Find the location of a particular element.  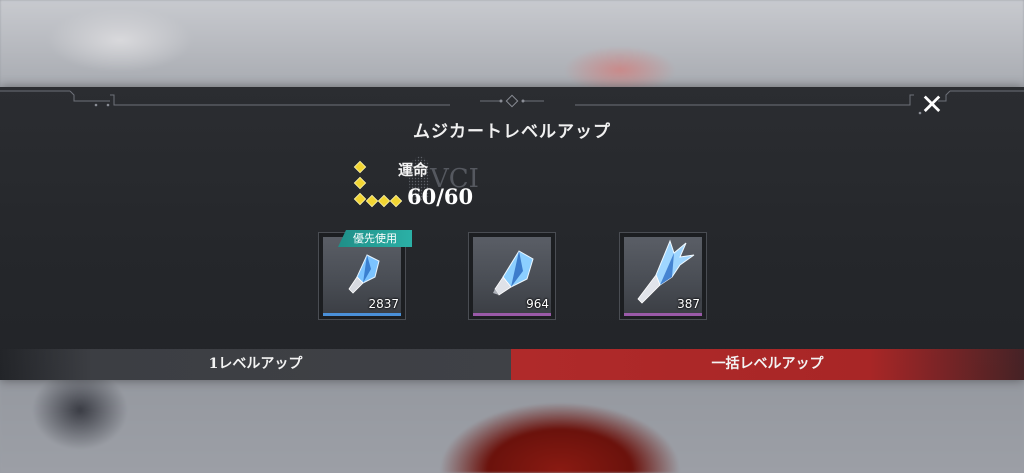

priority-badge: 優先使用 is located at coordinates (375, 238).